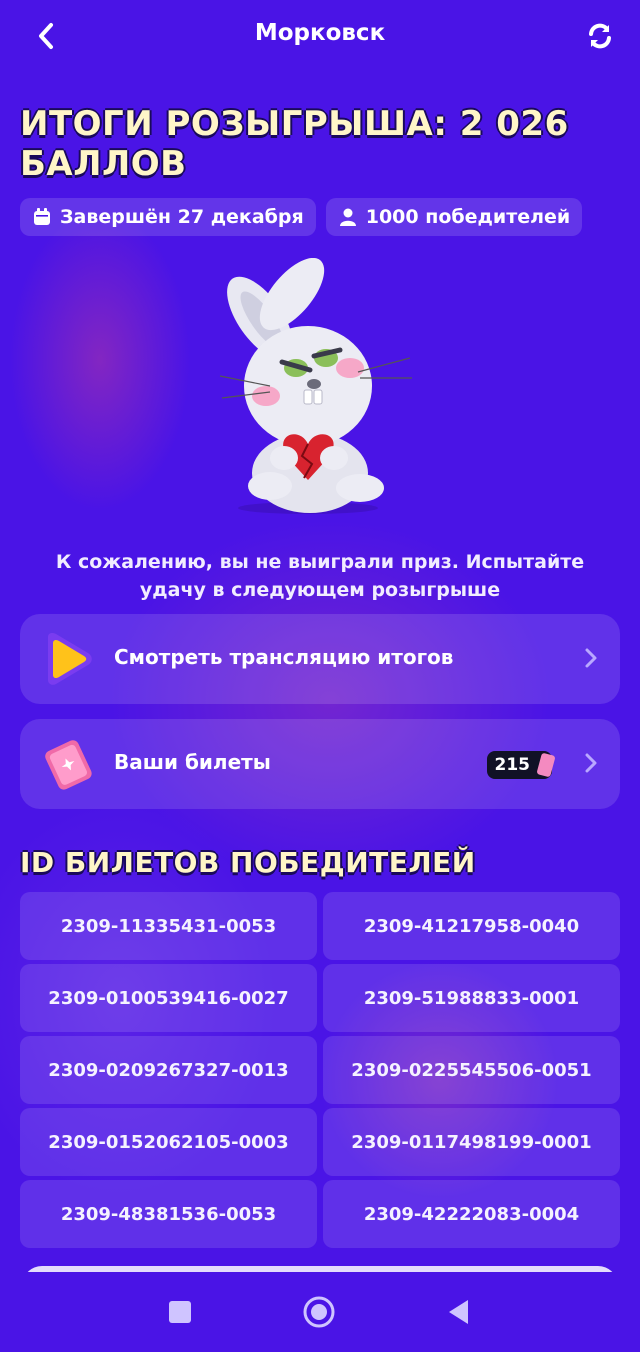  I want to click on info-chips: Завершён 27 декабря 1000 победителей, so click(301, 217).